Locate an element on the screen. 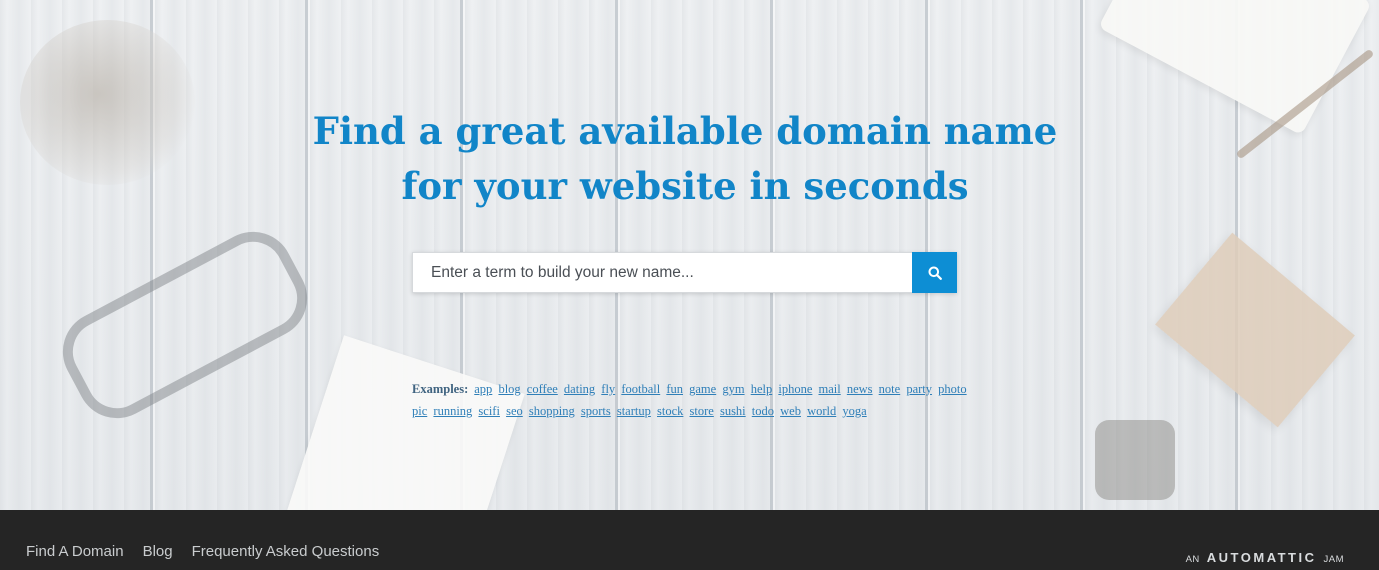 The image size is (1379, 570). example-link-iphone: iphone is located at coordinates (795, 389).